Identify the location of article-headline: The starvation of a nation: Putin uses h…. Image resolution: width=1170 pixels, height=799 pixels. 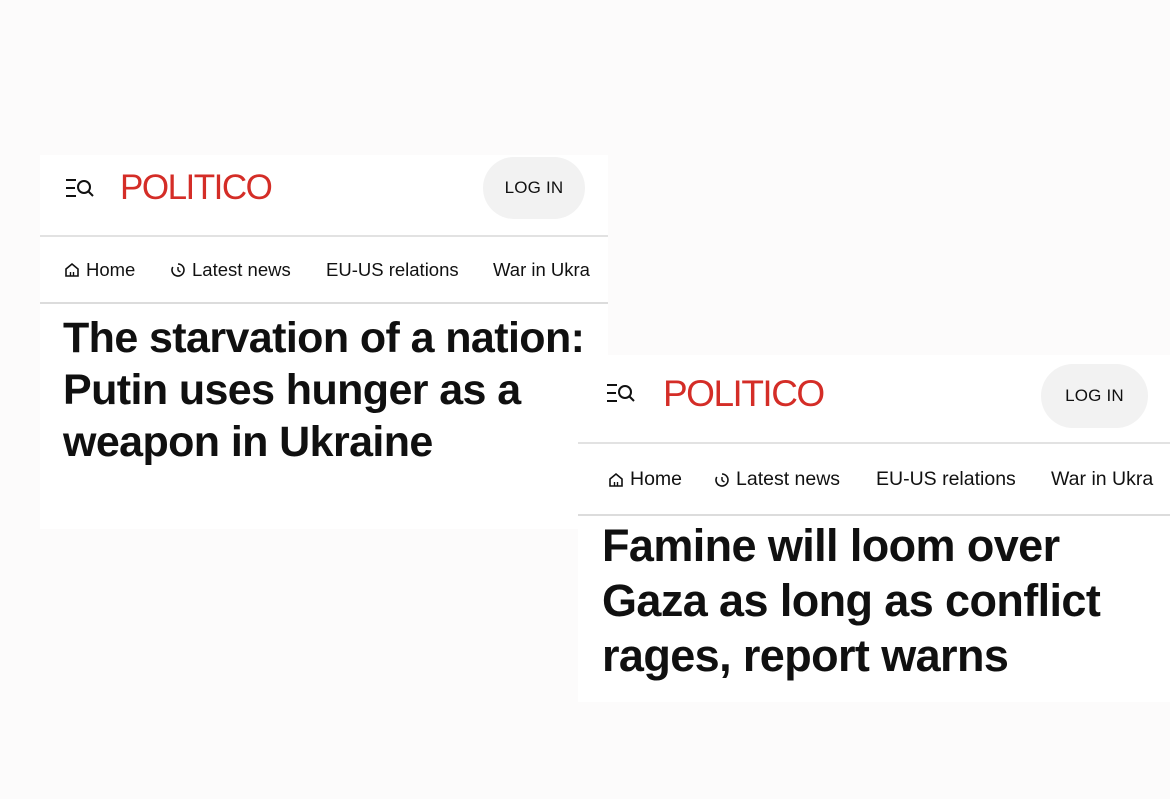
(328, 390).